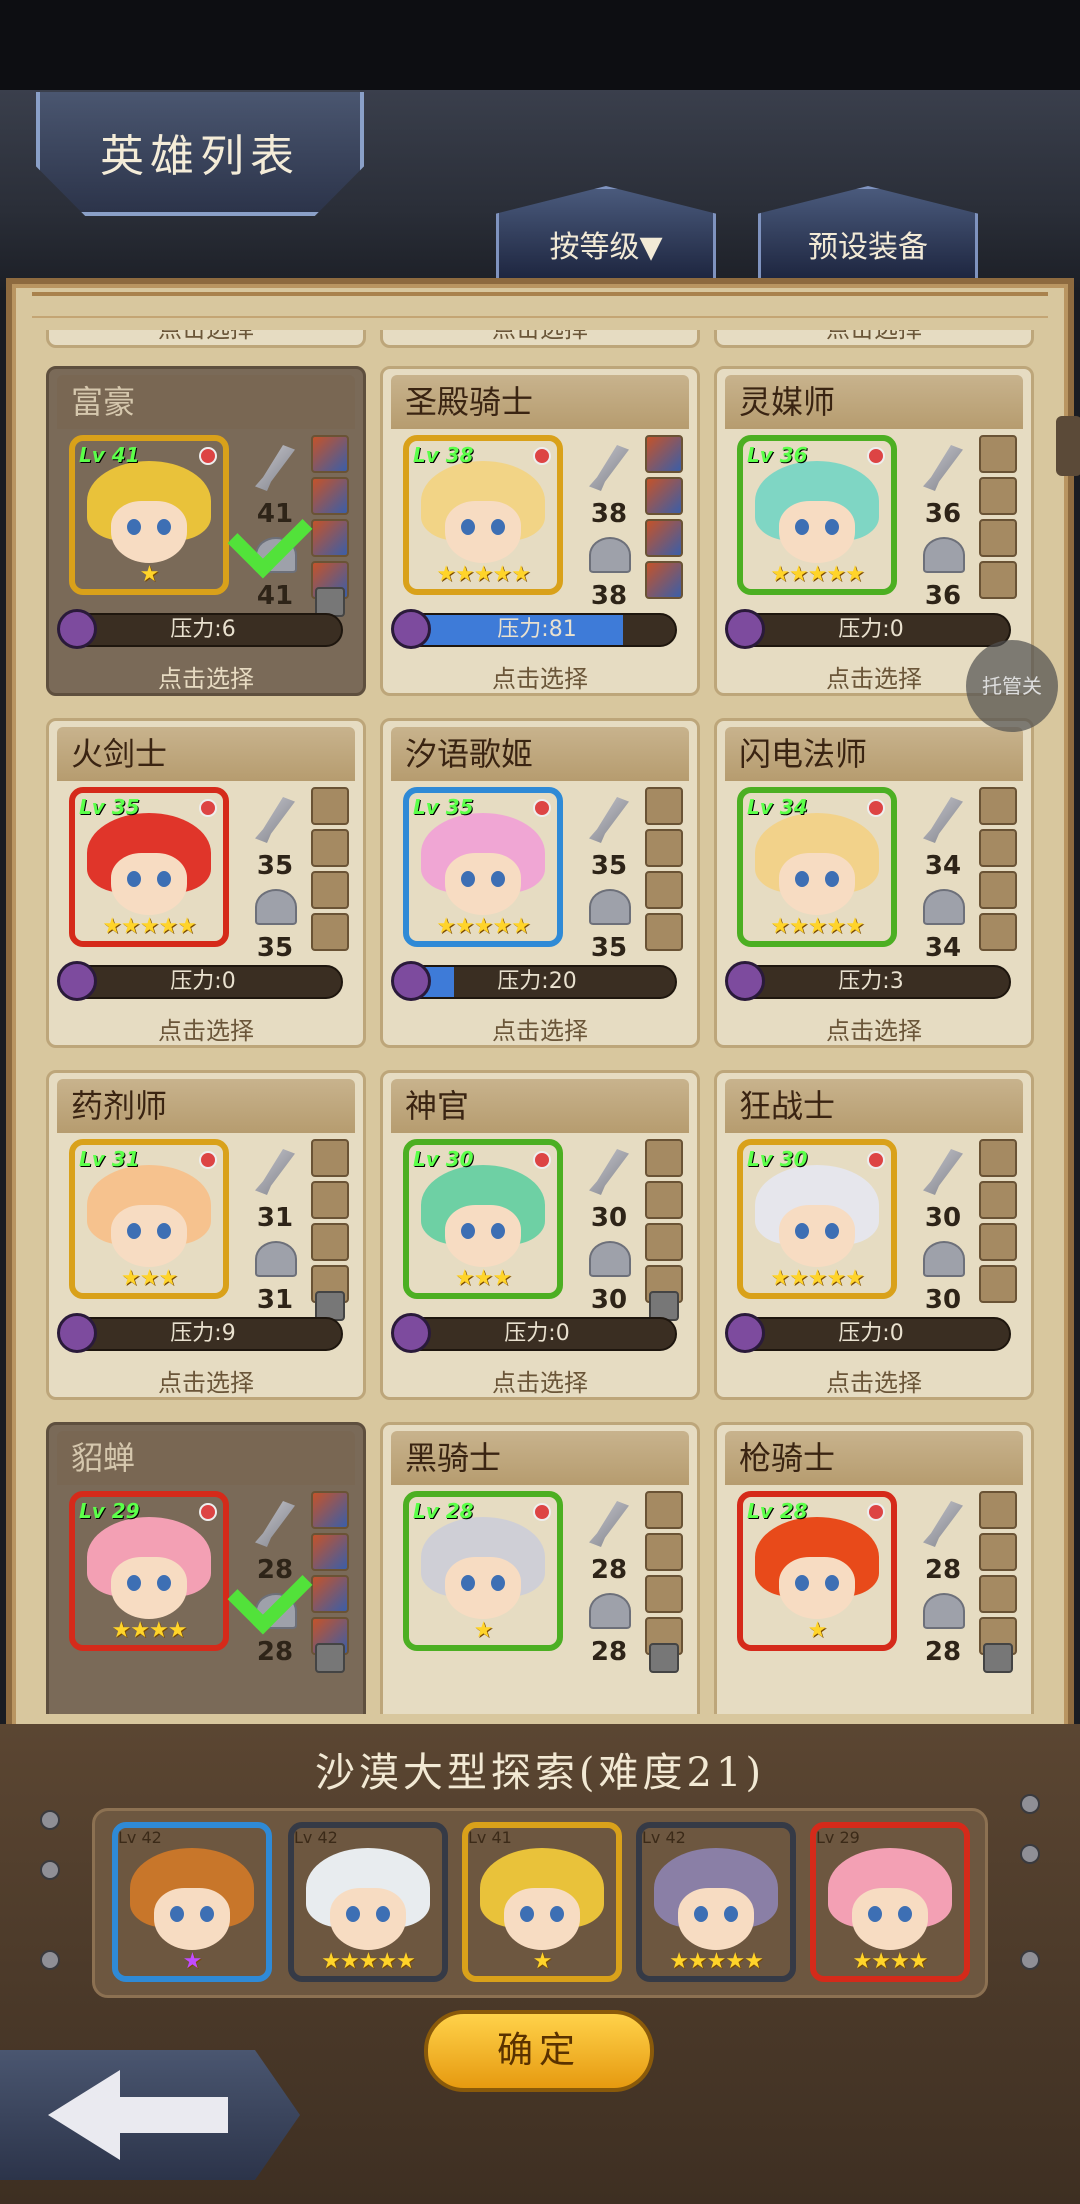  I want to click on rivet, so click(50, 1960).